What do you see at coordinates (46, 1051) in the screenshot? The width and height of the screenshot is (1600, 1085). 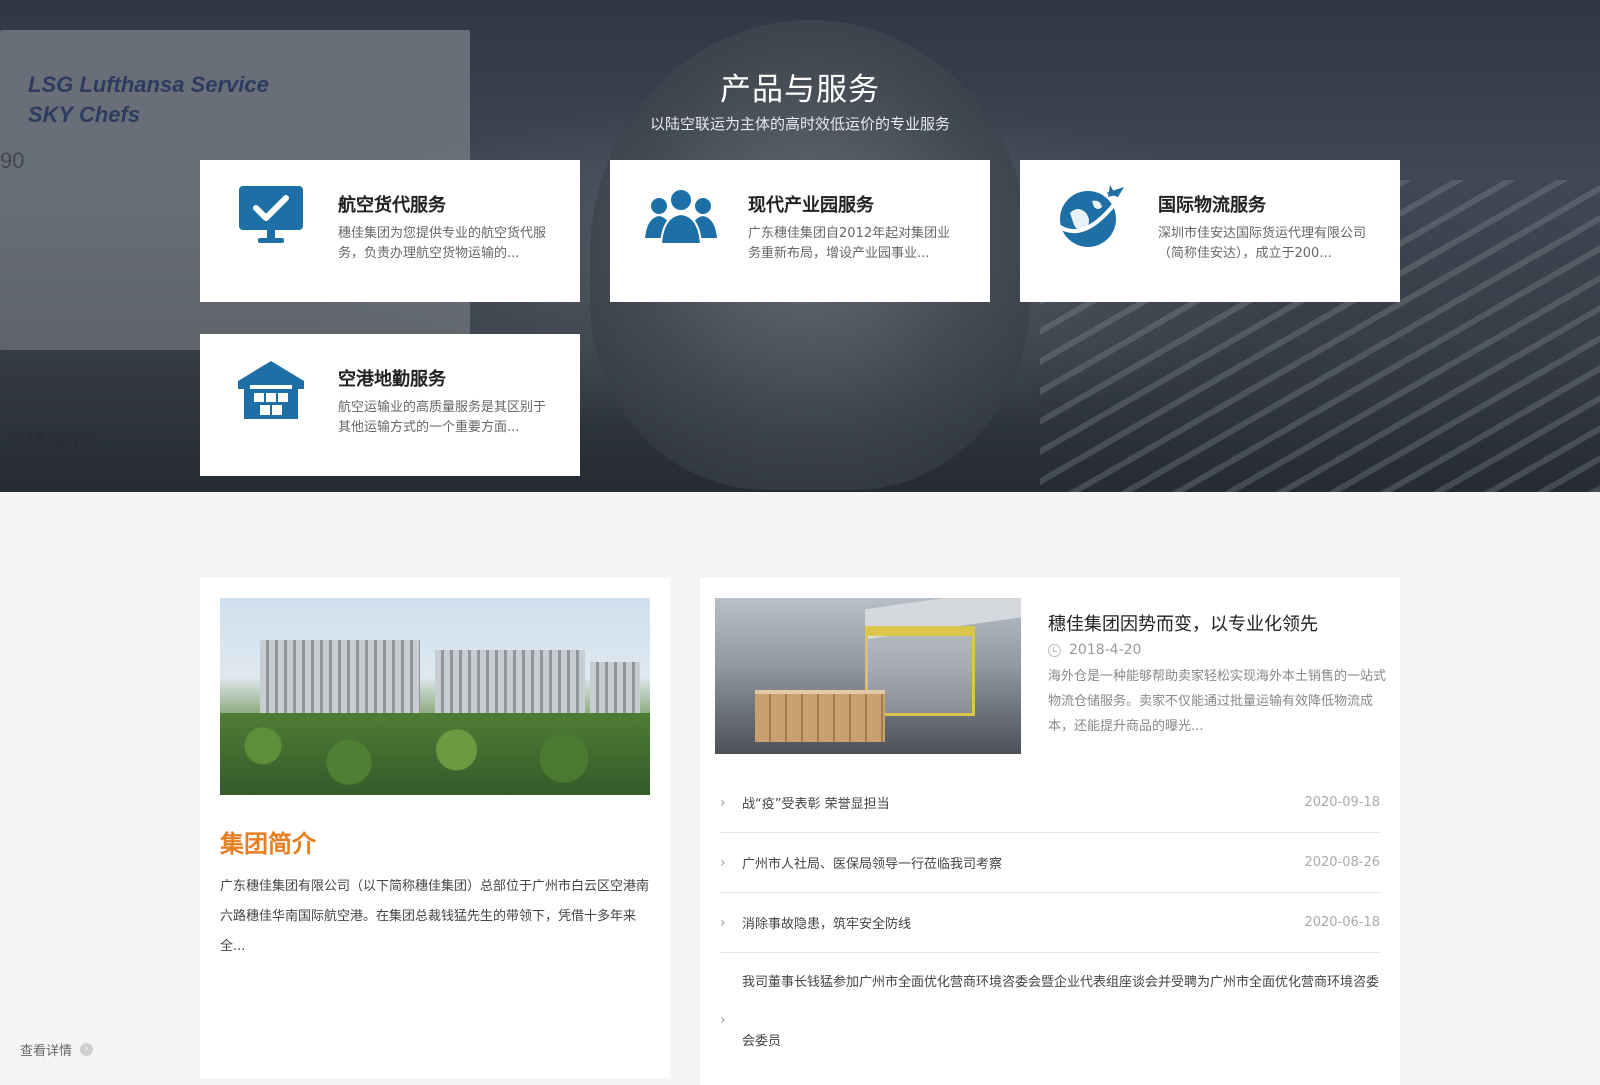 I see `view-details-label: 查看详情` at bounding box center [46, 1051].